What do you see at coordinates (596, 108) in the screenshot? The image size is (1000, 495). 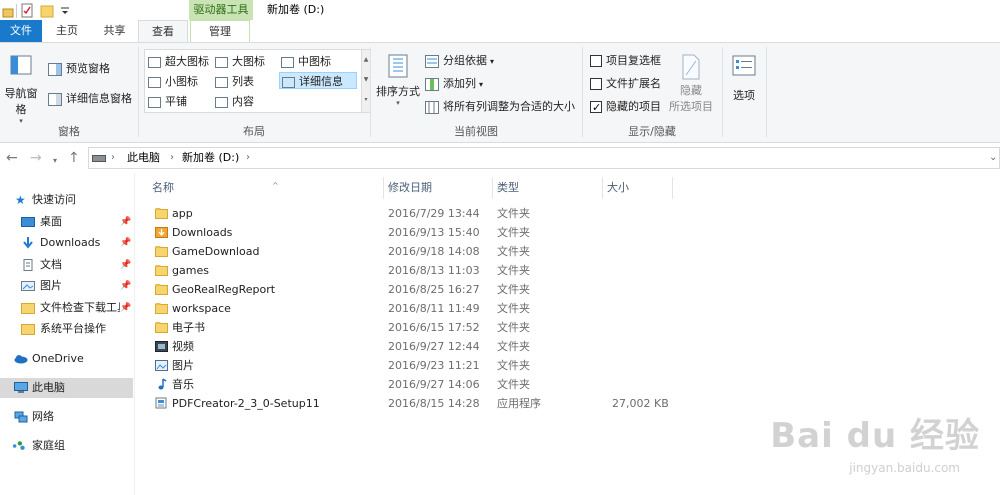 I see `hidden-items-checkbox` at bounding box center [596, 108].